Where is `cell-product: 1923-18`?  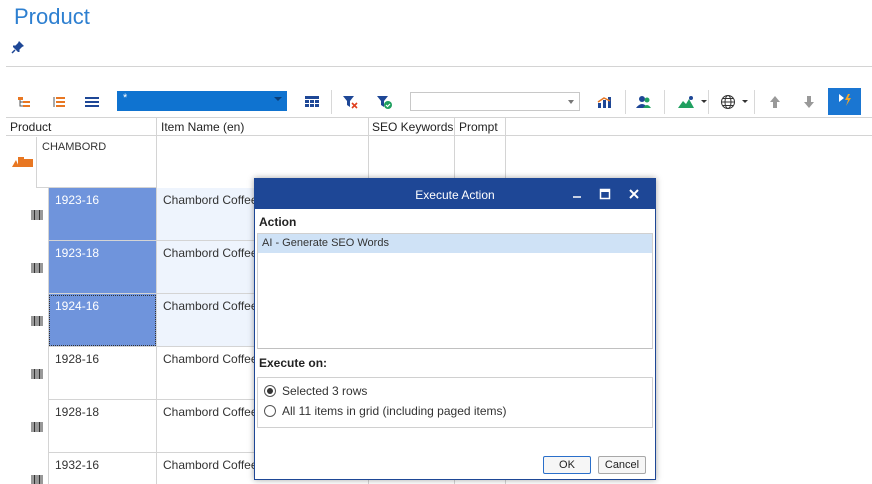
cell-product: 1923-18 is located at coordinates (102, 267).